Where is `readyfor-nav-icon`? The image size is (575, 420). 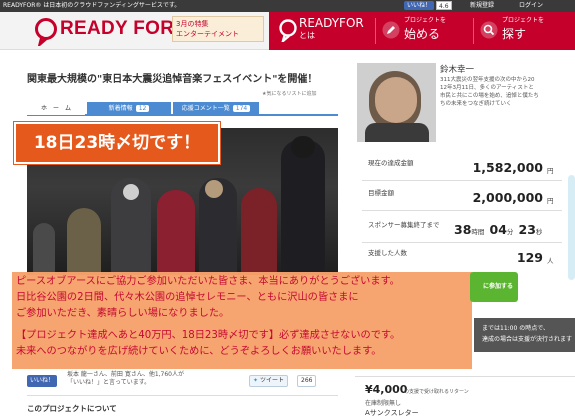
readyfor-nav-icon is located at coordinates (288, 30).